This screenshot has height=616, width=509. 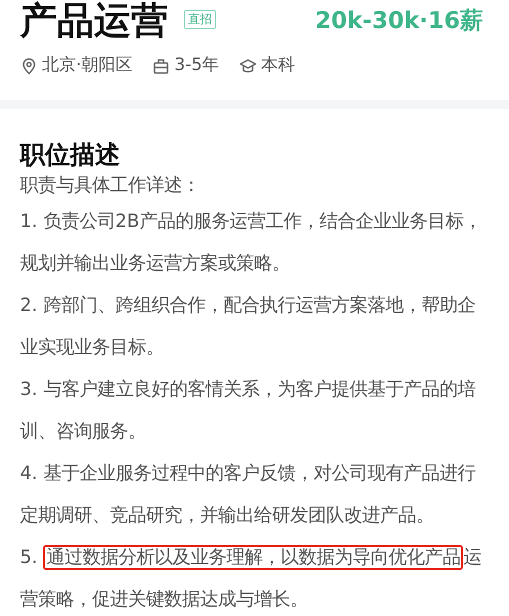 I want to click on job-requirement: 本科, so click(x=278, y=65).